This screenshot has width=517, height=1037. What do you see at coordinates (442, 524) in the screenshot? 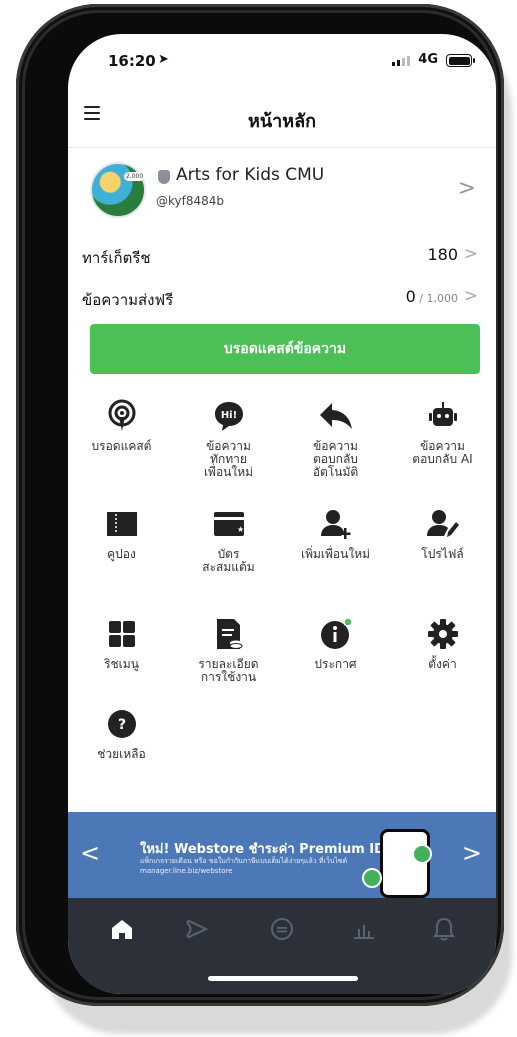
I see `profile-icon` at bounding box center [442, 524].